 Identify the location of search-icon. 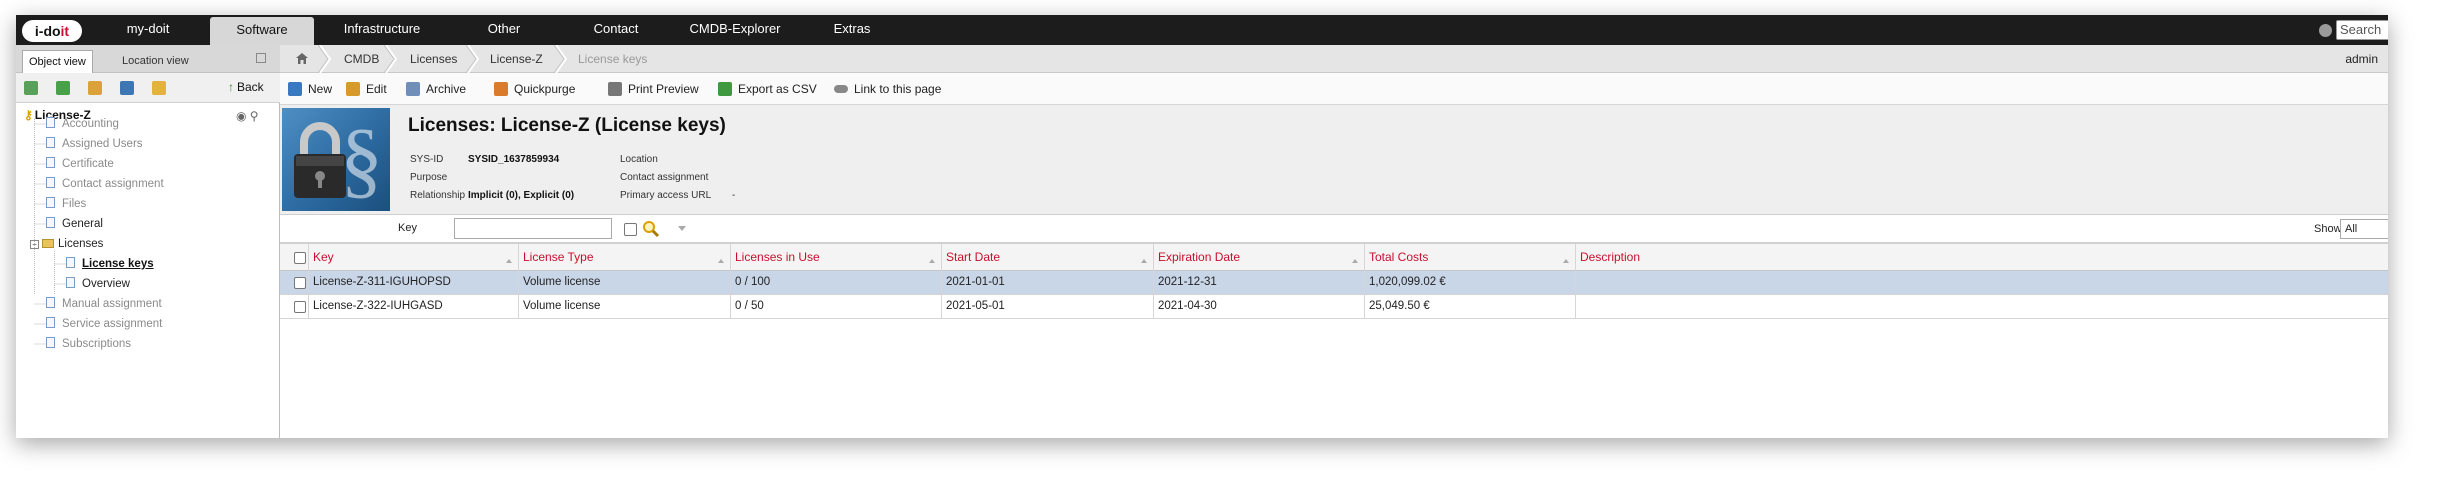
(651, 229).